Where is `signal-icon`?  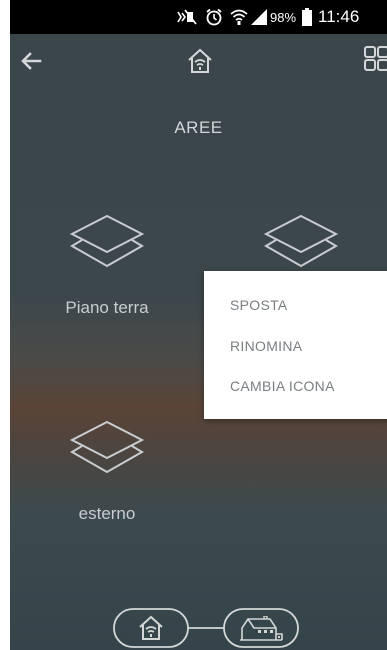 signal-icon is located at coordinates (259, 17).